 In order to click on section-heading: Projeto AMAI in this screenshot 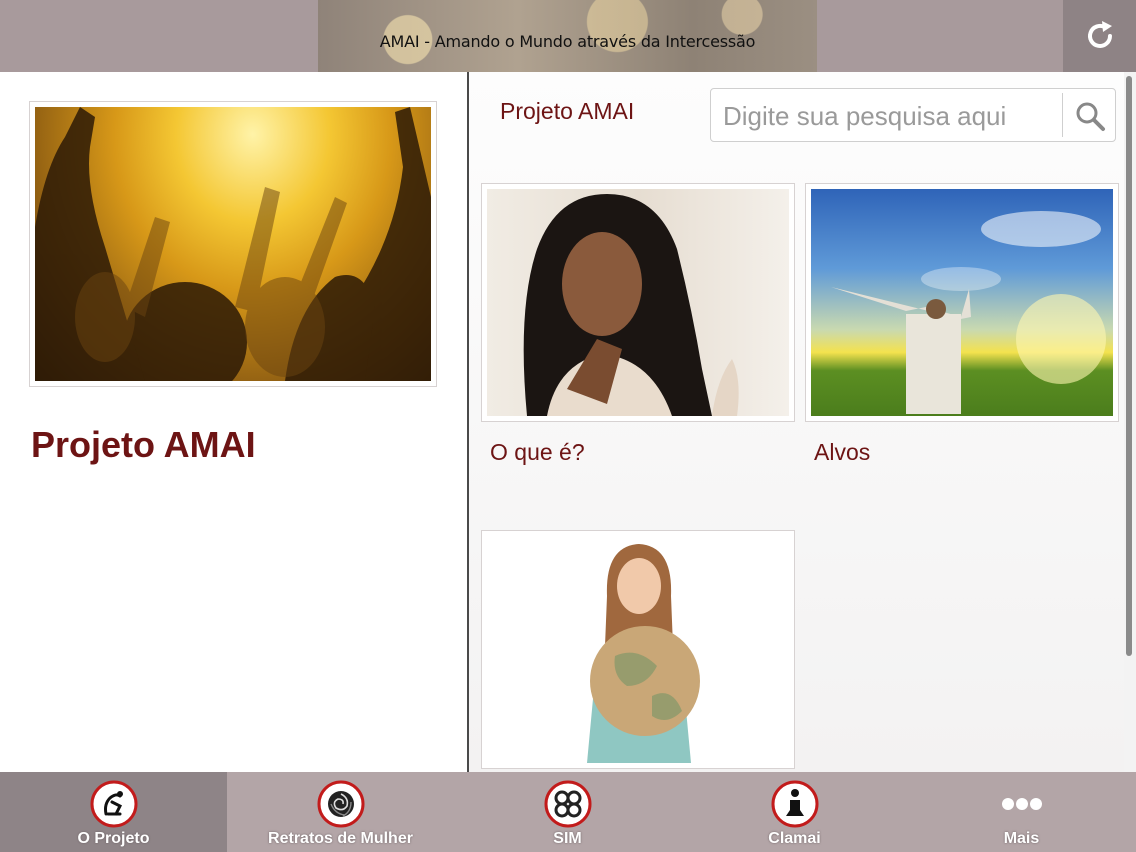, I will do `click(567, 111)`.